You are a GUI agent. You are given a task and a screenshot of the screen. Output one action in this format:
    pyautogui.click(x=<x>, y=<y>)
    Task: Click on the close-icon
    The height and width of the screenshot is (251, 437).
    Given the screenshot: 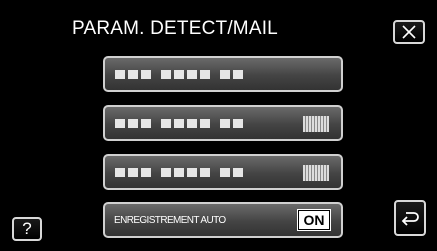 What is the action you would take?
    pyautogui.click(x=409, y=32)
    